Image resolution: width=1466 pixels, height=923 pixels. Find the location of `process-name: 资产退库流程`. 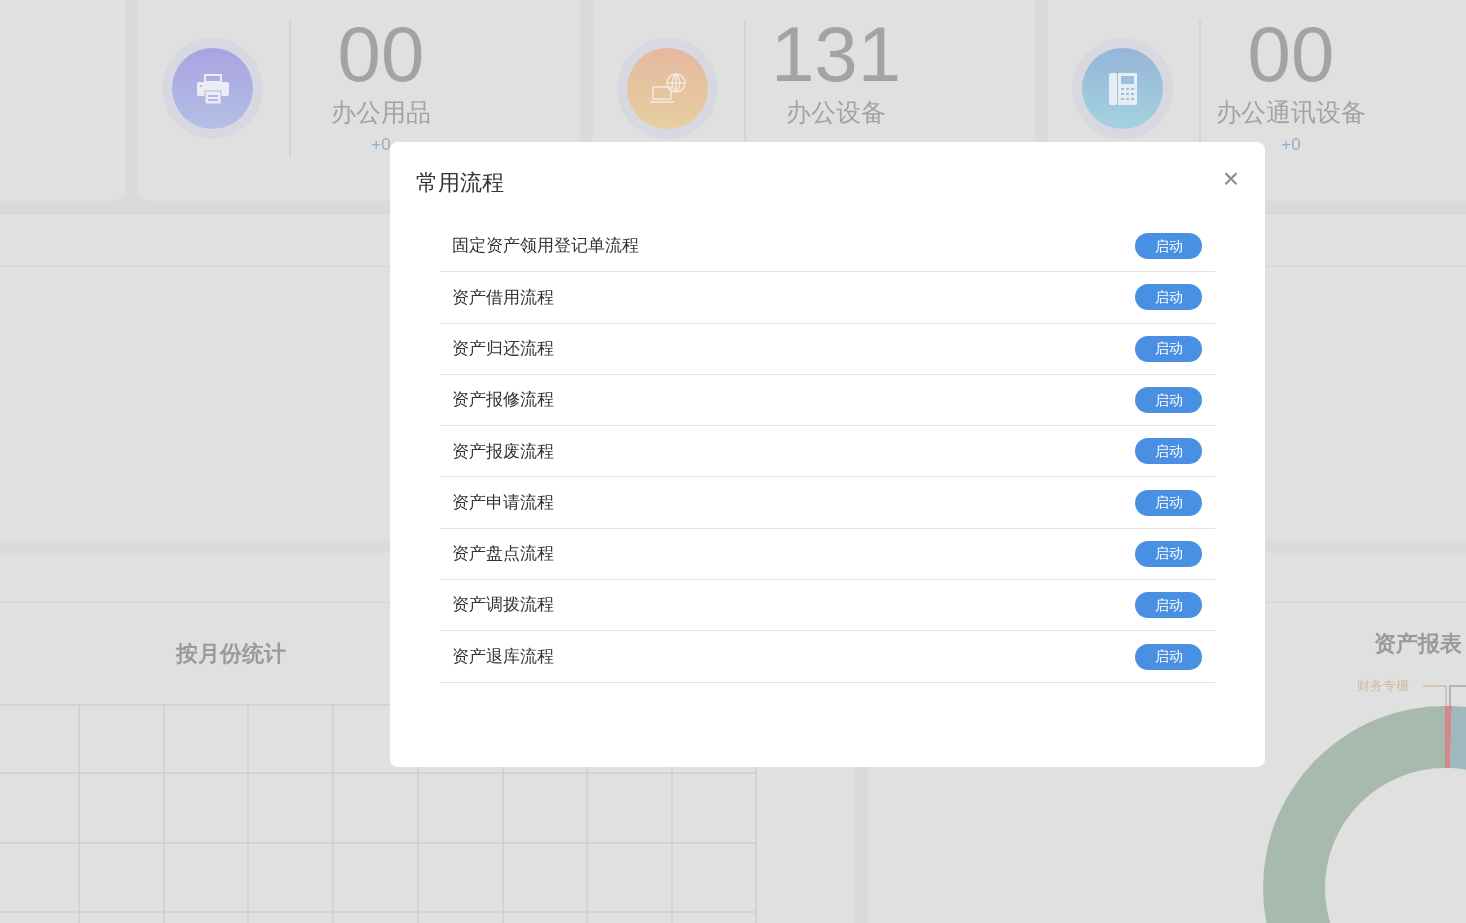

process-name: 资产退库流程 is located at coordinates (503, 656).